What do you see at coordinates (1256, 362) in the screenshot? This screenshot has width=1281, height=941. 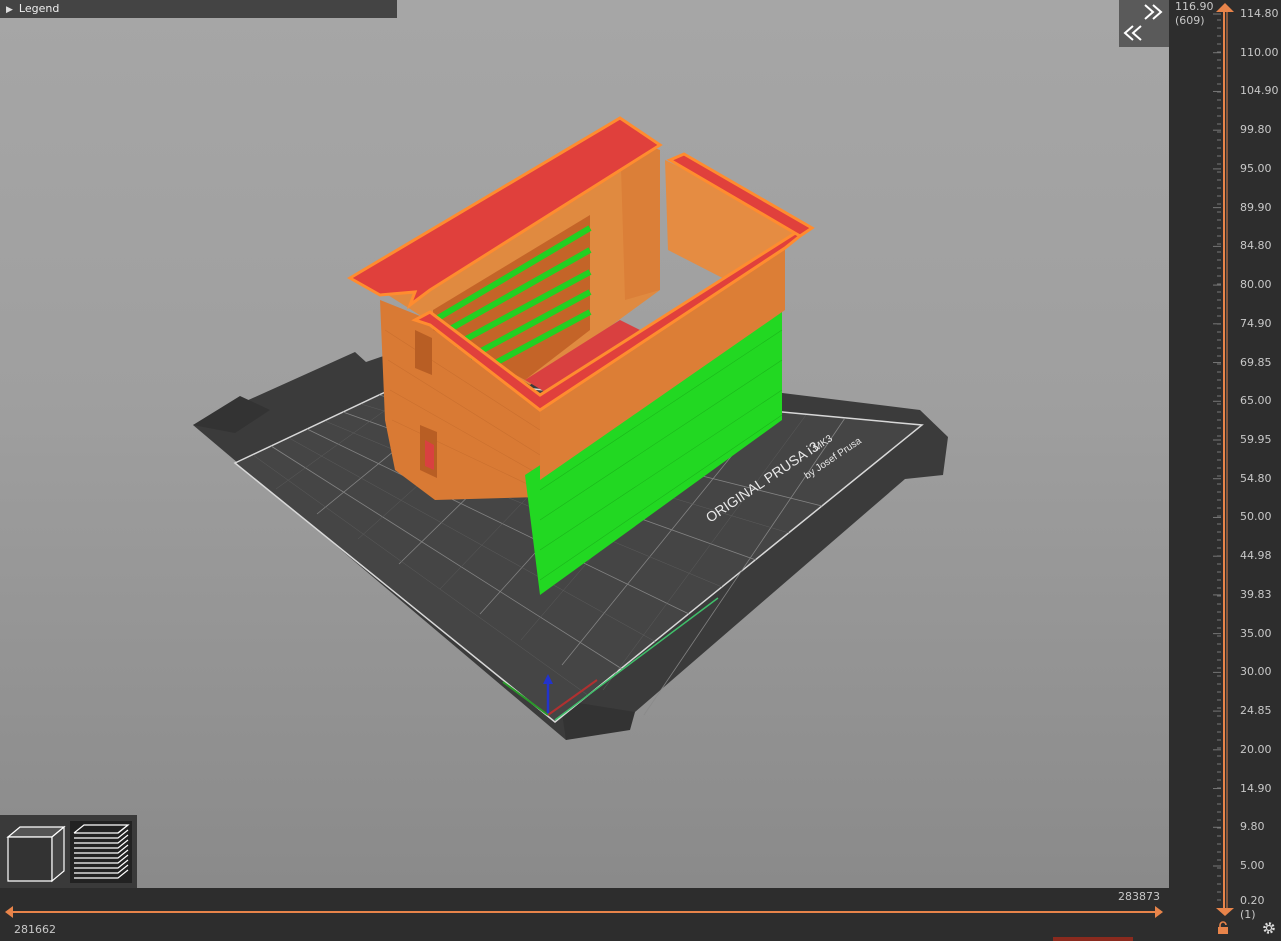 I see `layer-tick-label: 69.85` at bounding box center [1256, 362].